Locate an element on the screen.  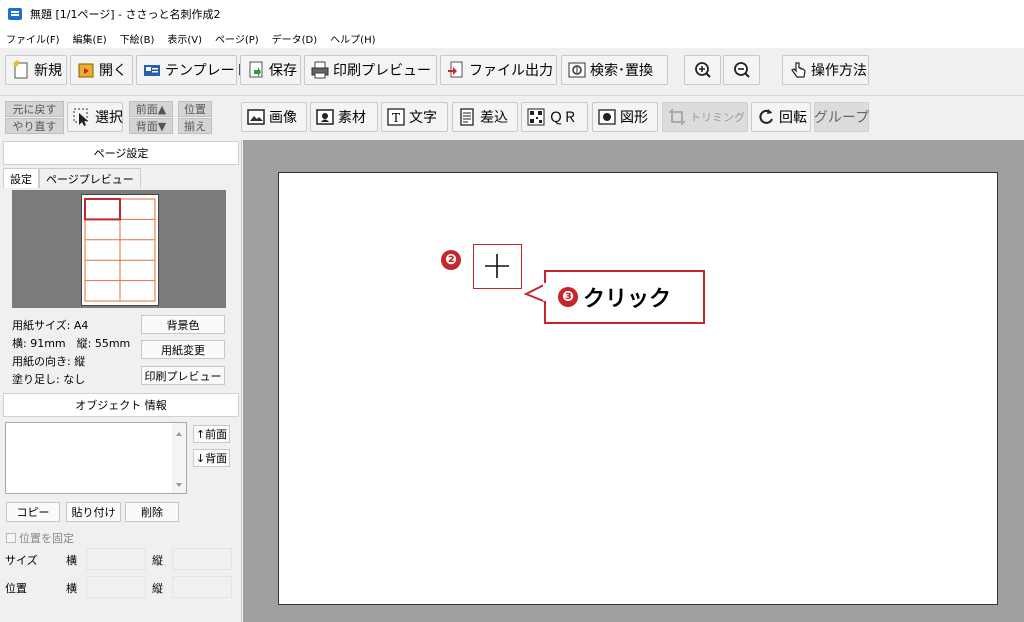
callout-joint-cover is located at coordinates (545, 292).